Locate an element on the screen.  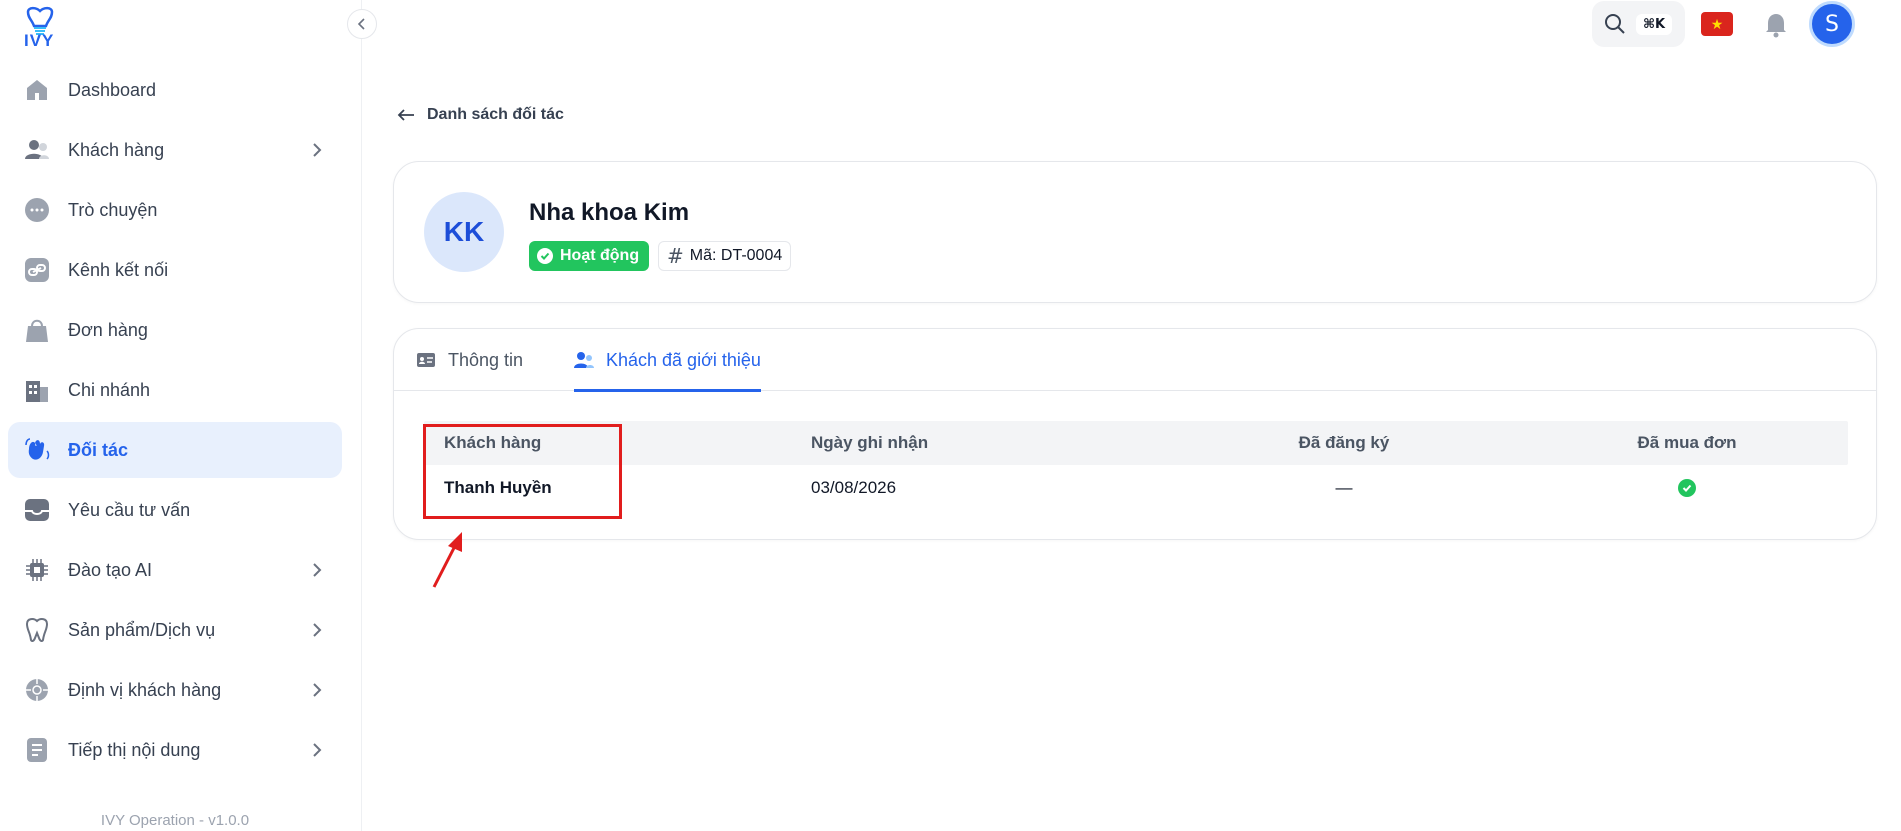
sidebar-item-label: Sản phẩm/Dịch vụ is located at coordinates (142, 629).